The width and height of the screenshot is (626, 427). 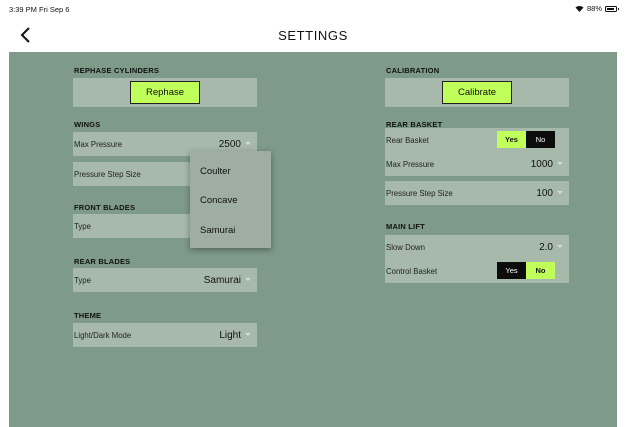 What do you see at coordinates (412, 271) in the screenshot?
I see `control-basket-label: Control Basket` at bounding box center [412, 271].